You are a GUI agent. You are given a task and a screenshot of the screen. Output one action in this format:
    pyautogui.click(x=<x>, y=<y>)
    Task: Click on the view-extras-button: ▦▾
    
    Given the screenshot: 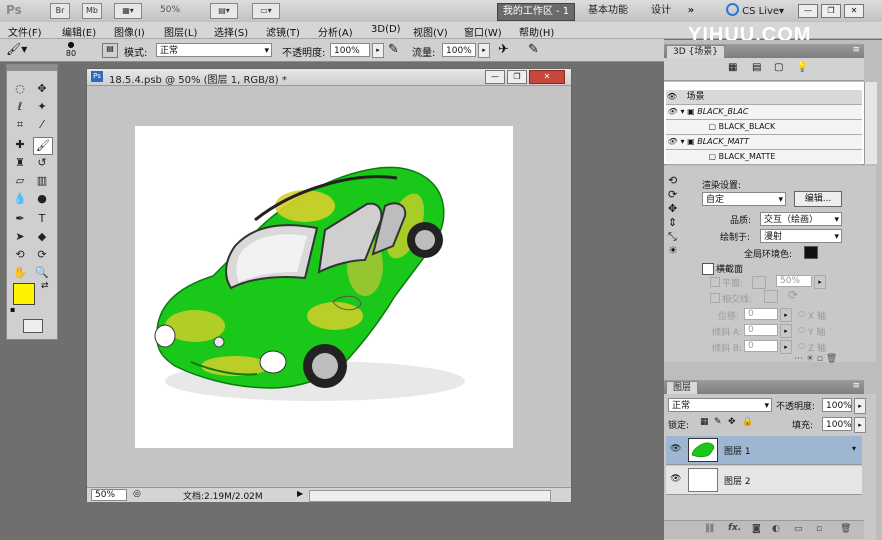 What is the action you would take?
    pyautogui.click(x=128, y=11)
    